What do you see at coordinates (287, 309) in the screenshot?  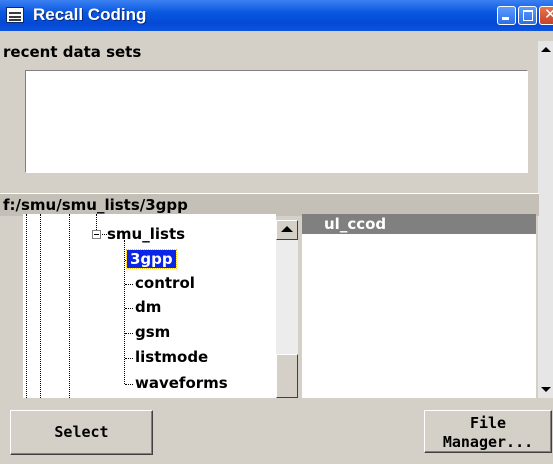 I see `tree-scrollbar` at bounding box center [287, 309].